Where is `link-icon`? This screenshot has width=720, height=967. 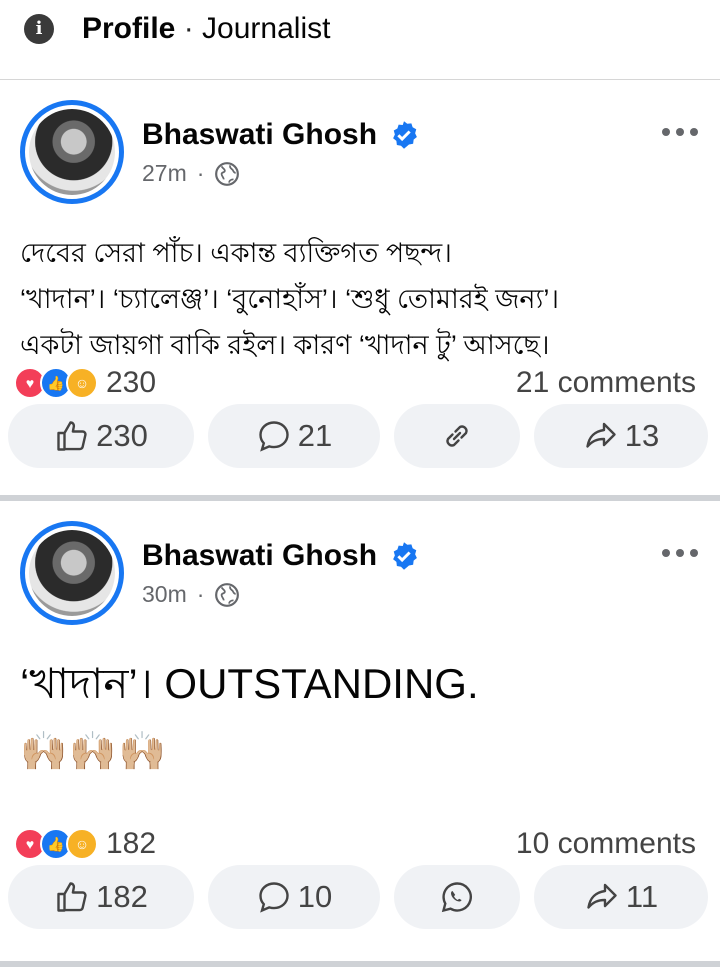 link-icon is located at coordinates (457, 436).